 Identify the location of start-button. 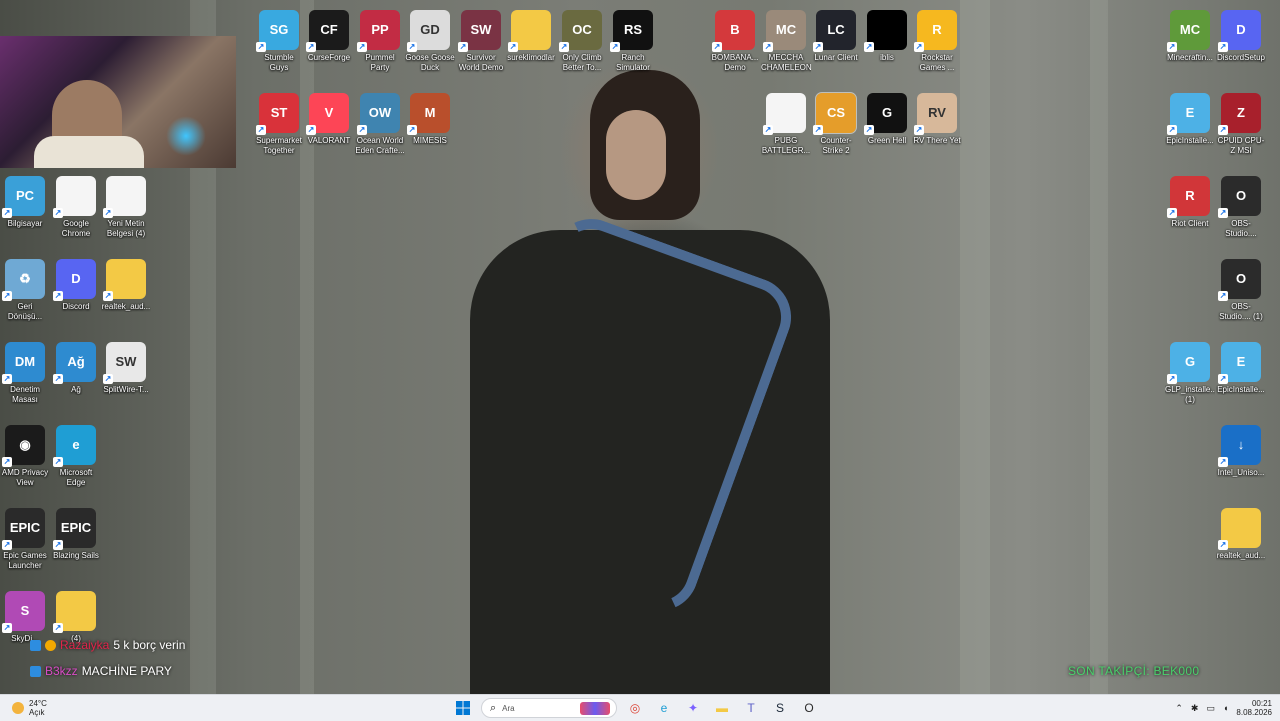
(463, 708).